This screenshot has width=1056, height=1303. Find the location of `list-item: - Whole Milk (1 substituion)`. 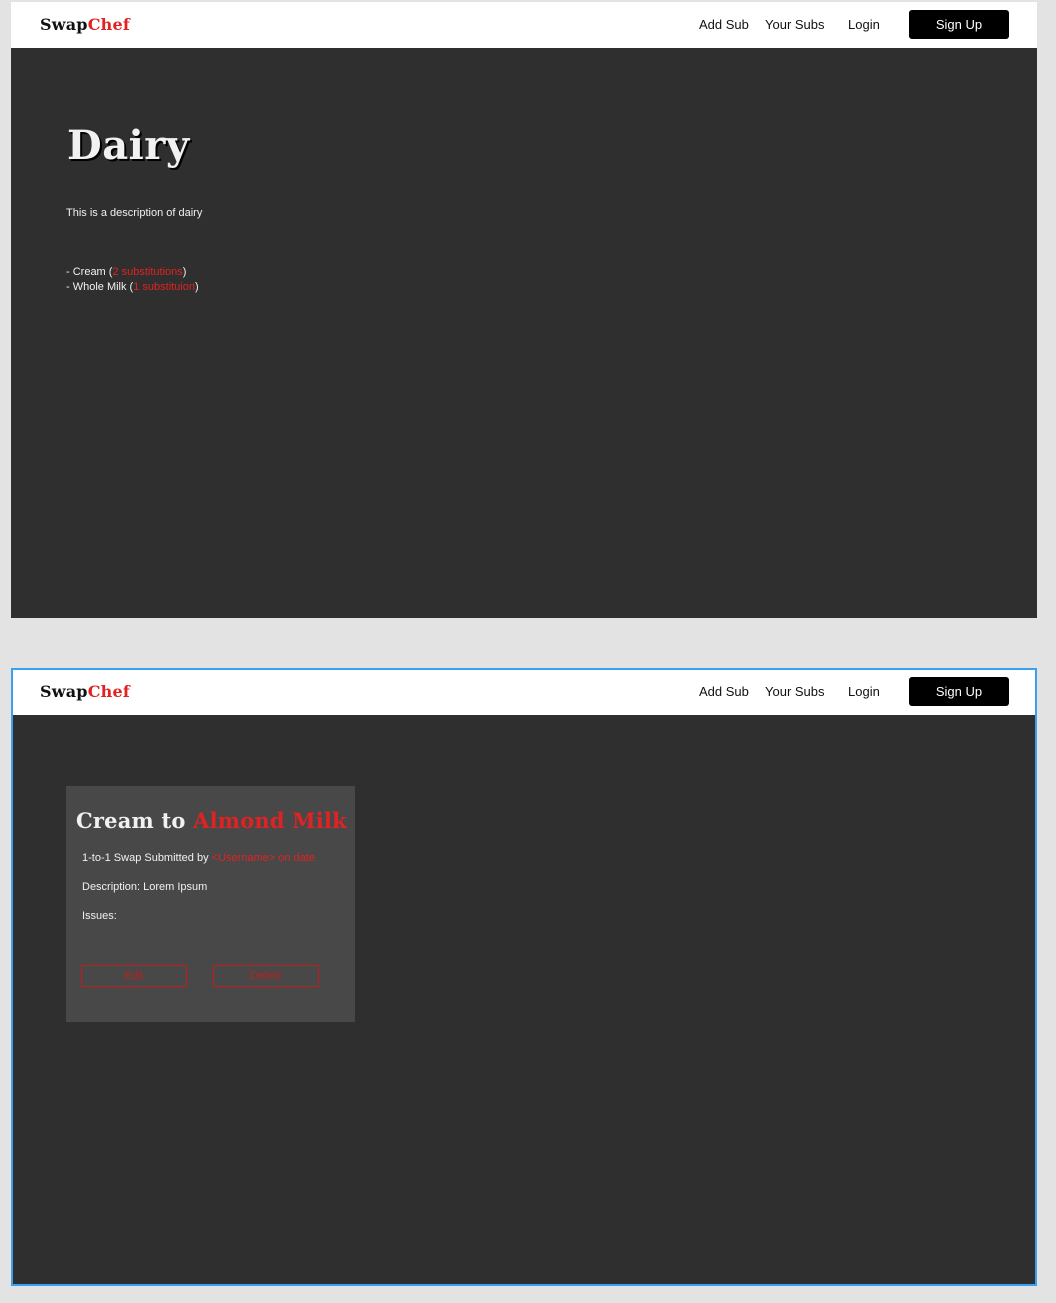

list-item: - Whole Milk (1 substituion) is located at coordinates (132, 287).